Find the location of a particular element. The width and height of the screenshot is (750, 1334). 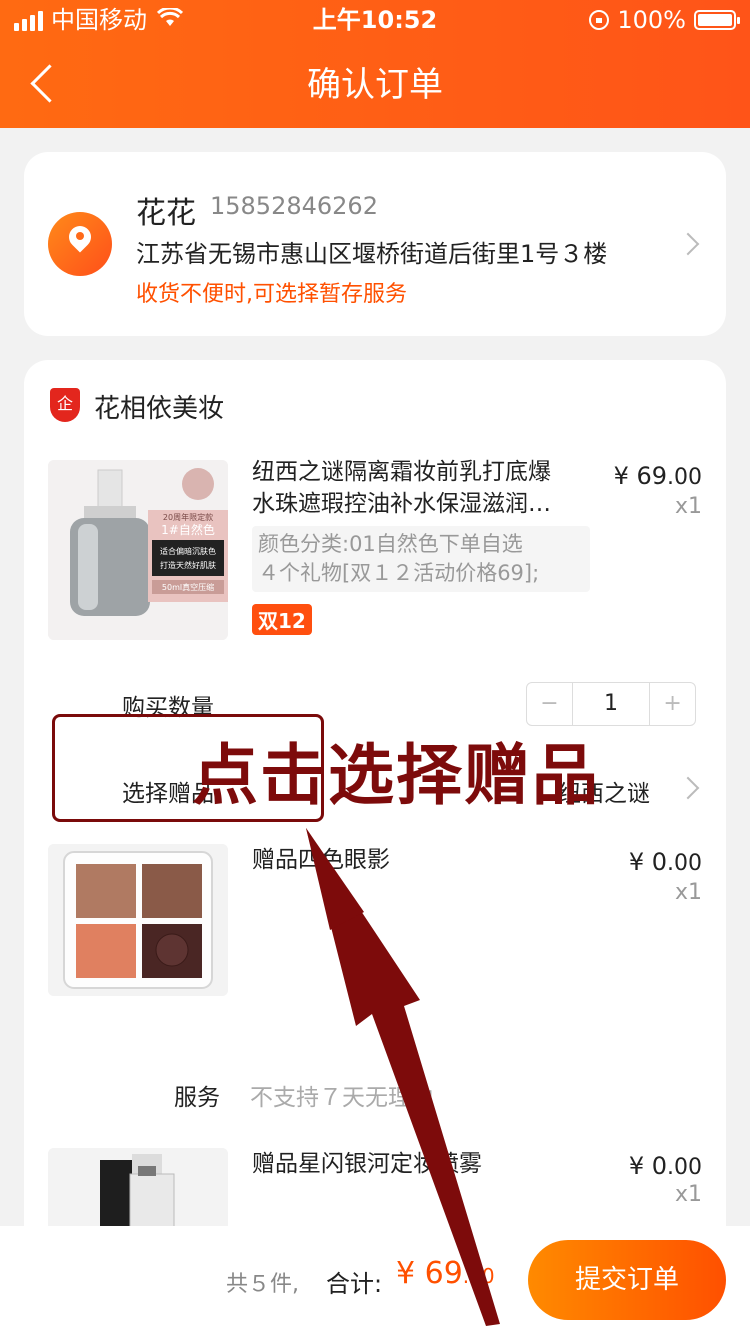

rotation-lock-icon is located at coordinates (599, 20).